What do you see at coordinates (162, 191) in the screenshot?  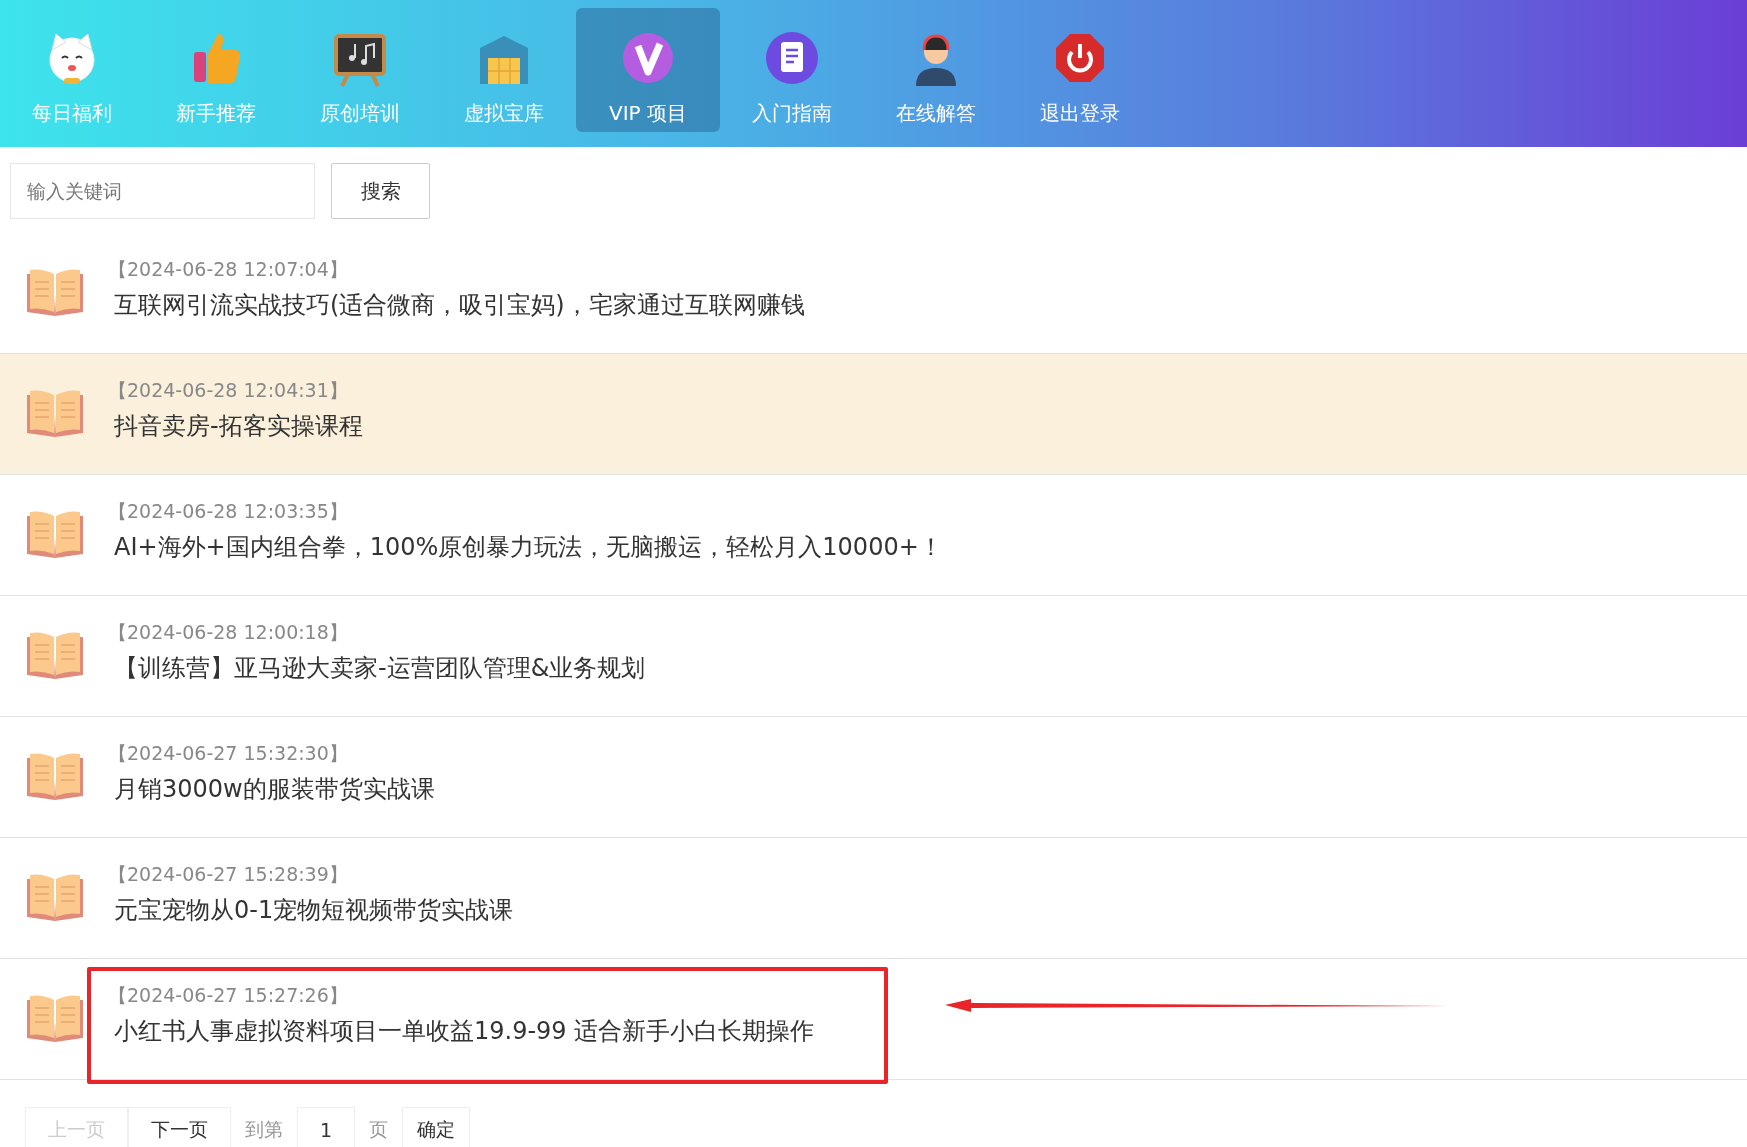 I see `search-field: 输入关键词` at bounding box center [162, 191].